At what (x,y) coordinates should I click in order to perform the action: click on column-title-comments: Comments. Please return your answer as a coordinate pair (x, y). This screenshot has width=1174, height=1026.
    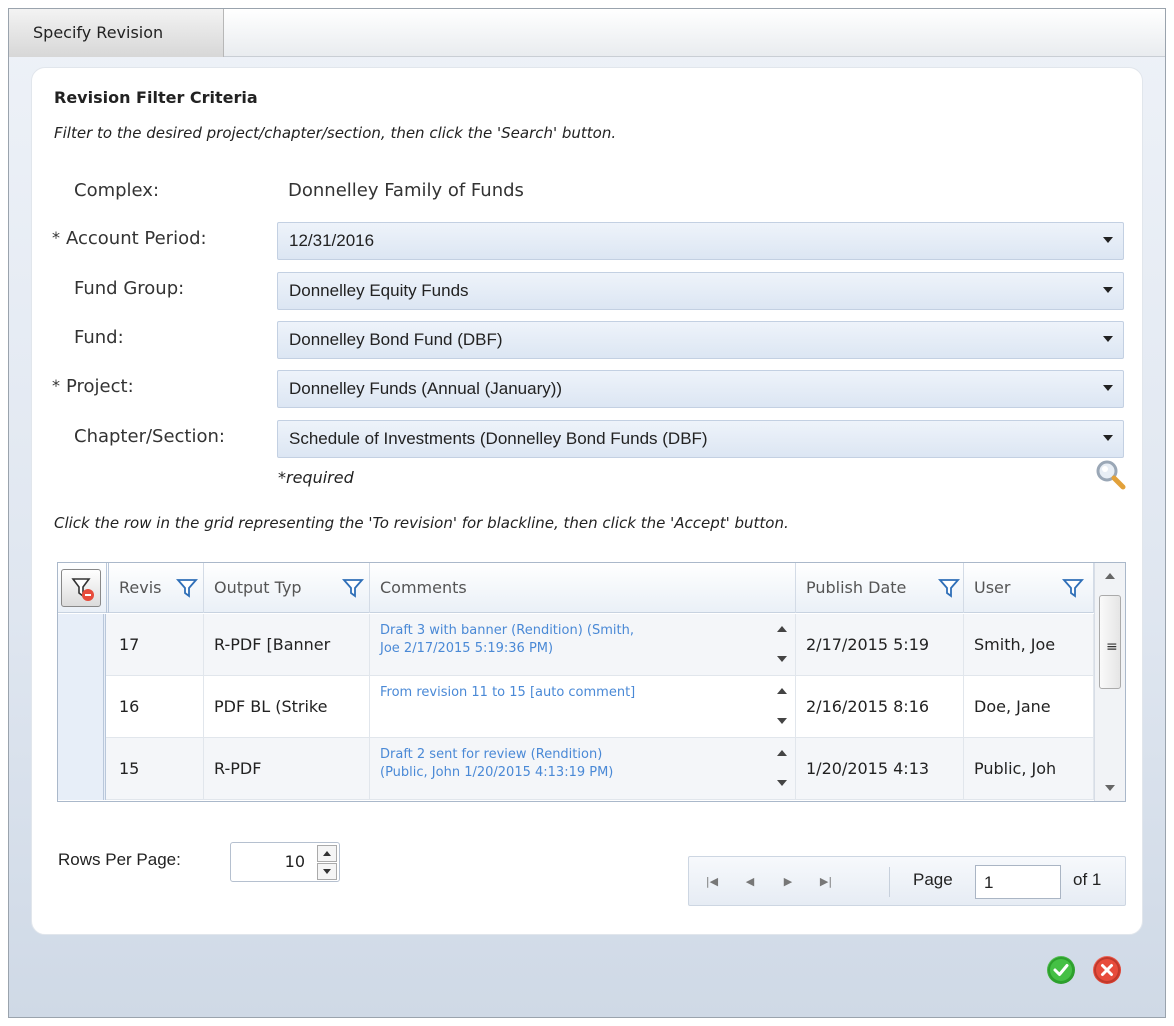
    Looking at the image, I should click on (423, 587).